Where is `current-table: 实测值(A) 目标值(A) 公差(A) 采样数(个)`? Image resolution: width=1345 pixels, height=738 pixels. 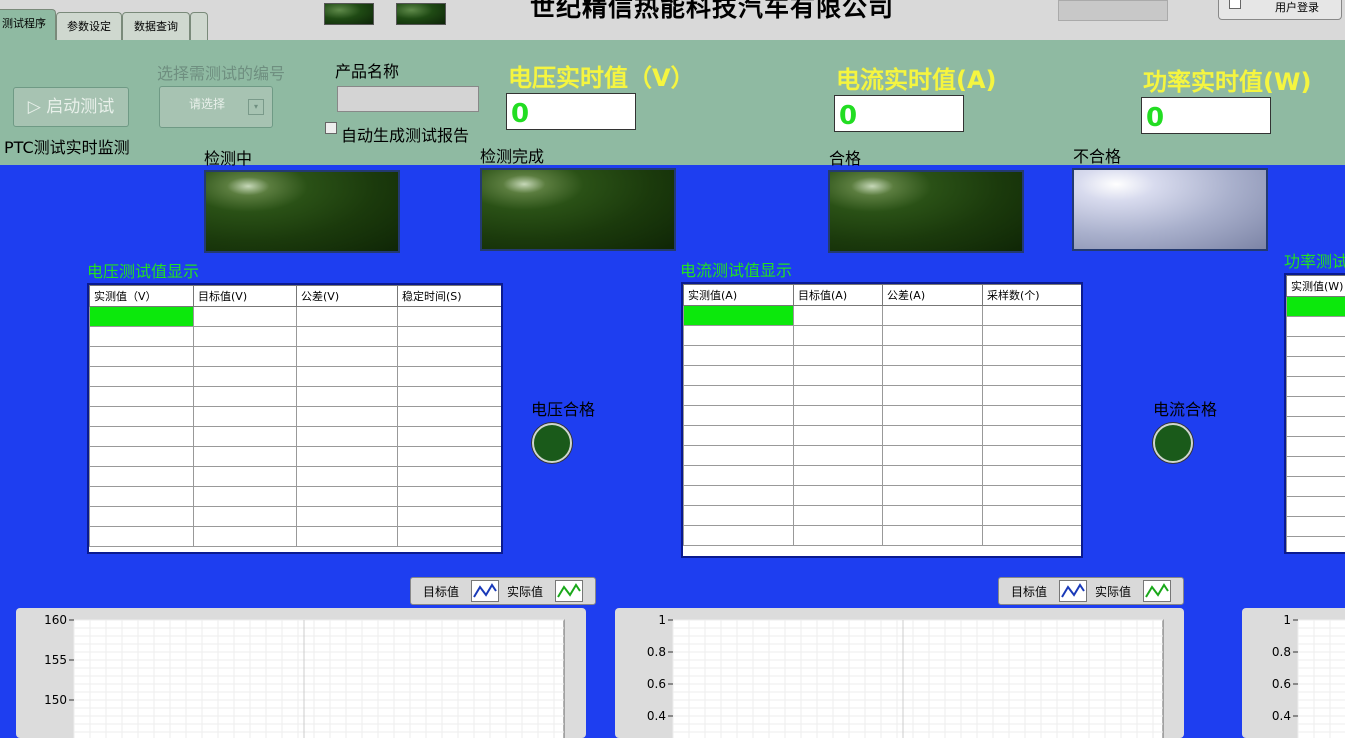
current-table: 实测值(A) 目标值(A) 公差(A) 采样数(个) is located at coordinates (882, 420).